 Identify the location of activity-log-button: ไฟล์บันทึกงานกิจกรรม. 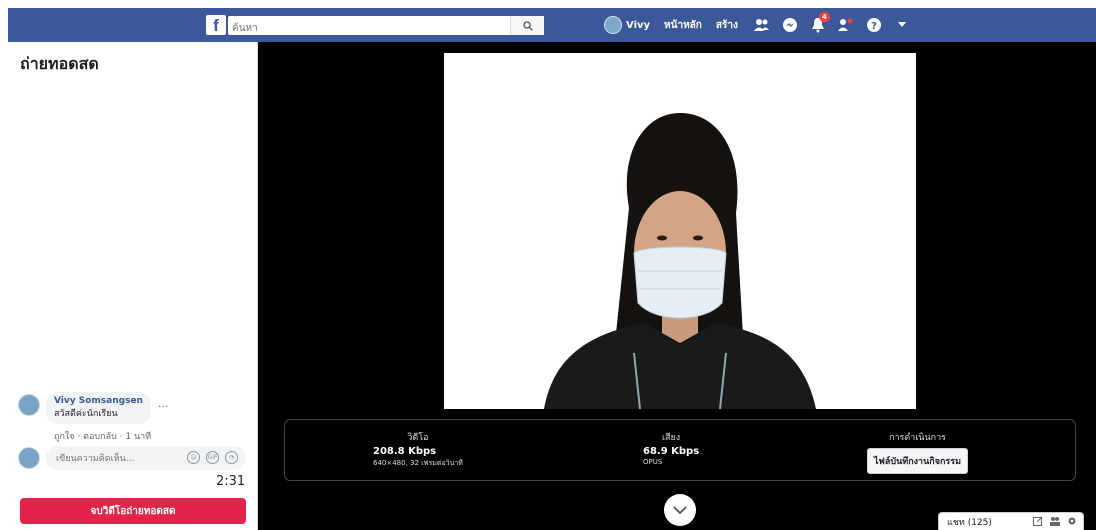
(918, 461).